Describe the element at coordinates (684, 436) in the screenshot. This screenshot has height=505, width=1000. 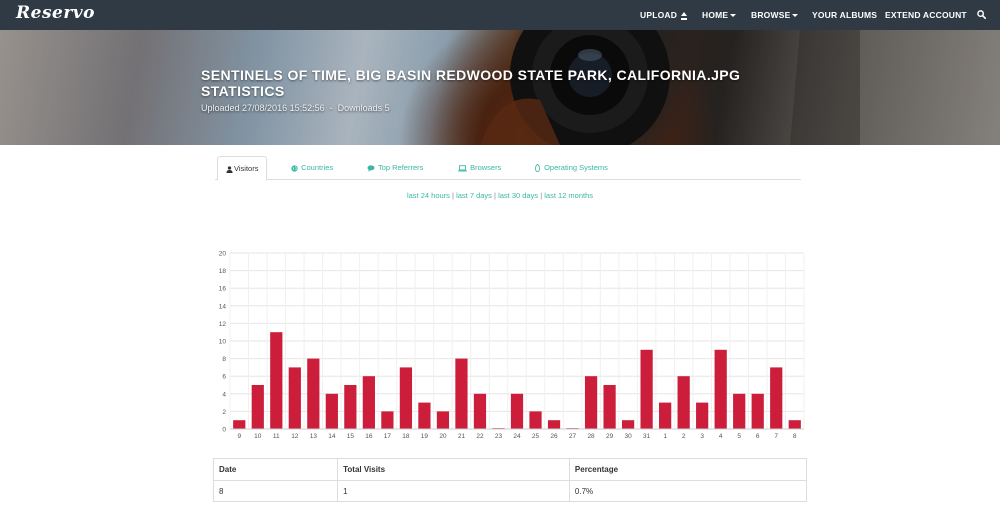
I see `x-tick-label: 2` at that location.